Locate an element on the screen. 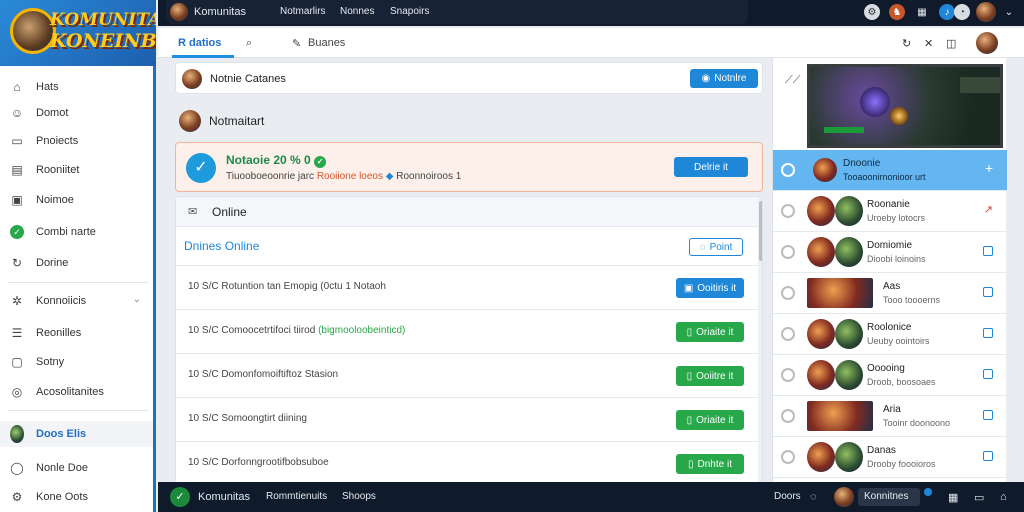 The height and width of the screenshot is (512, 1024). friend-banner is located at coordinates (840, 416).